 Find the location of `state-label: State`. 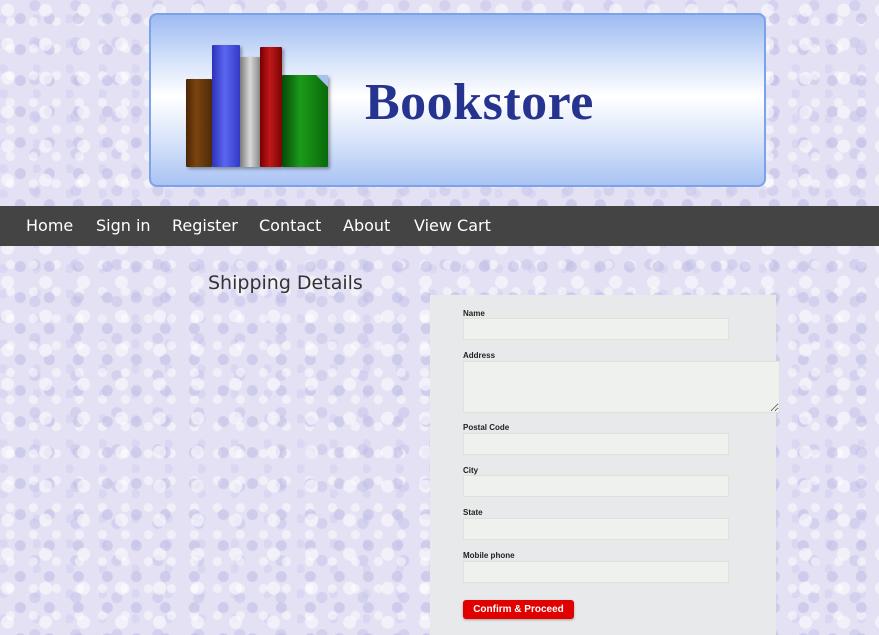

state-label: State is located at coordinates (473, 512).